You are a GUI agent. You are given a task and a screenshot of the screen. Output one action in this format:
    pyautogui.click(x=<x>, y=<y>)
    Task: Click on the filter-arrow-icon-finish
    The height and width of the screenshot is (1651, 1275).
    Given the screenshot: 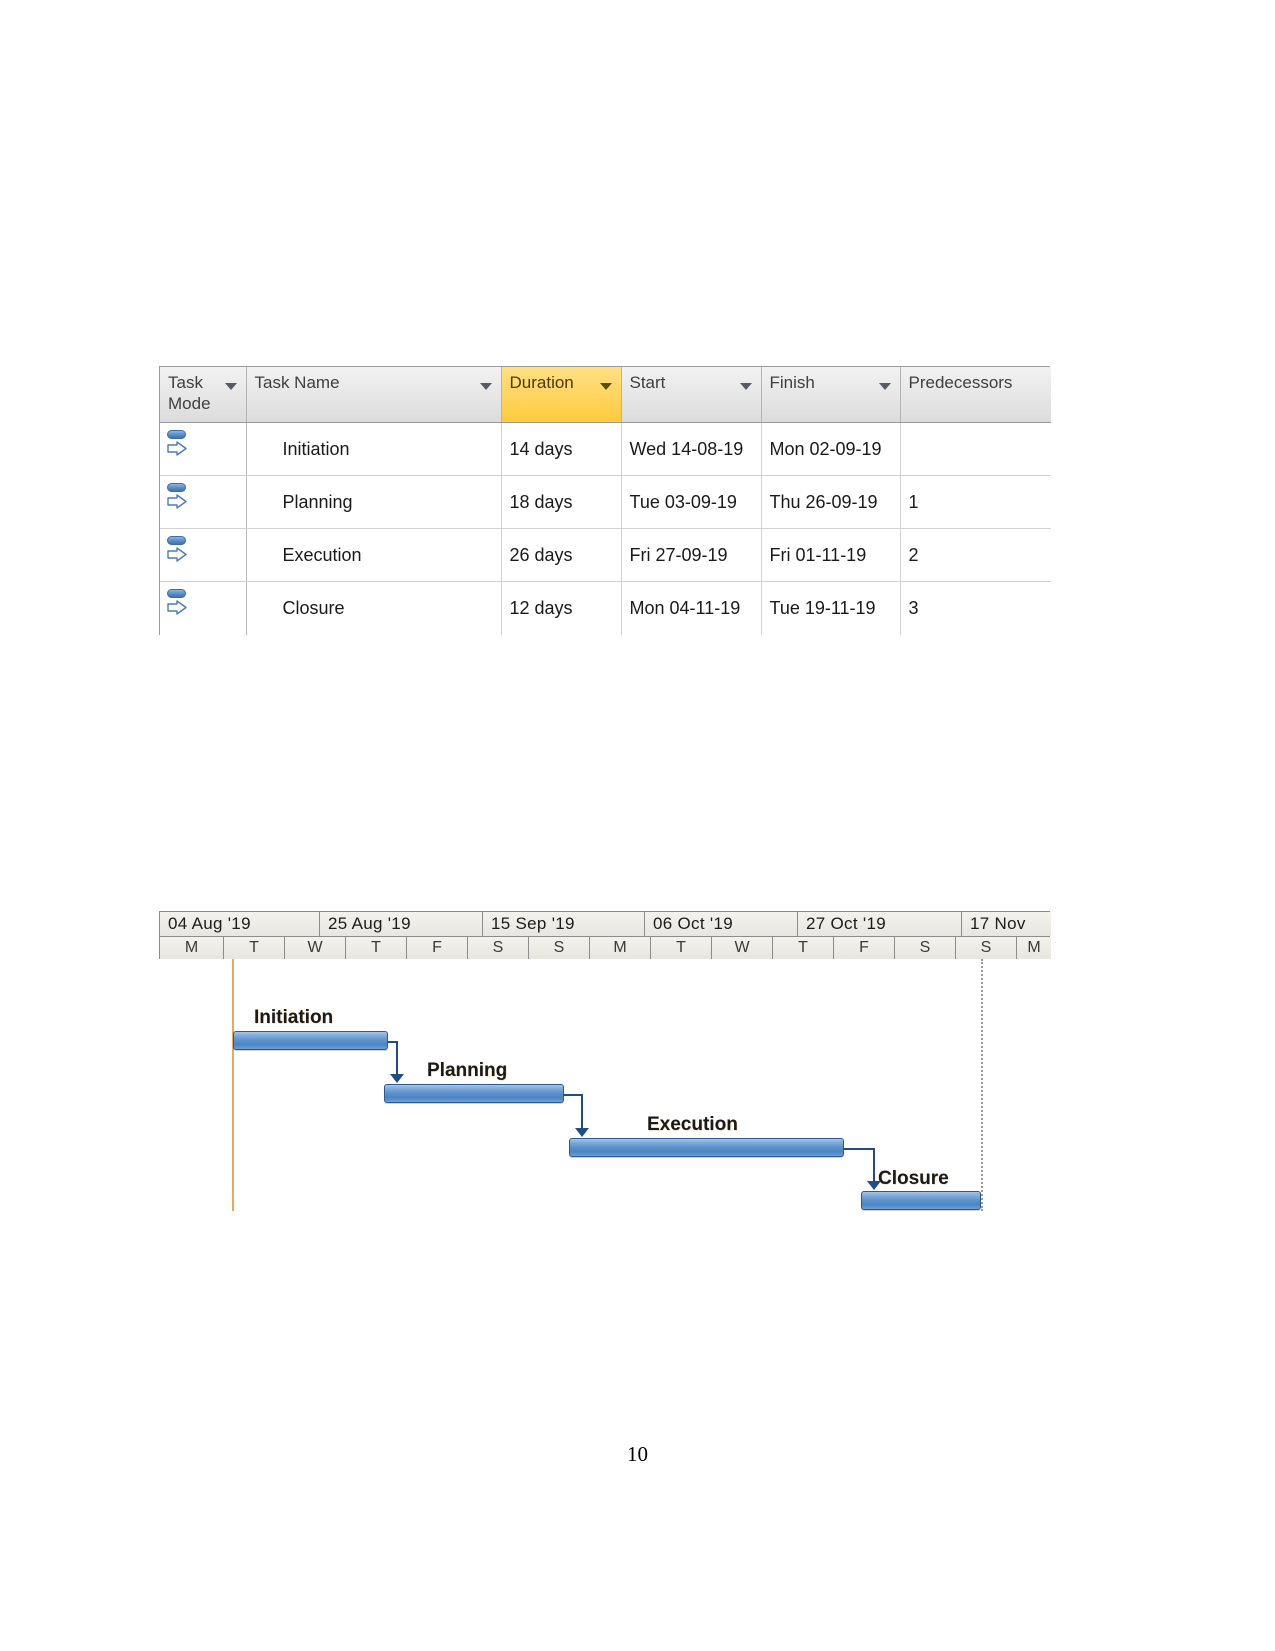 What is the action you would take?
    pyautogui.click(x=884, y=386)
    